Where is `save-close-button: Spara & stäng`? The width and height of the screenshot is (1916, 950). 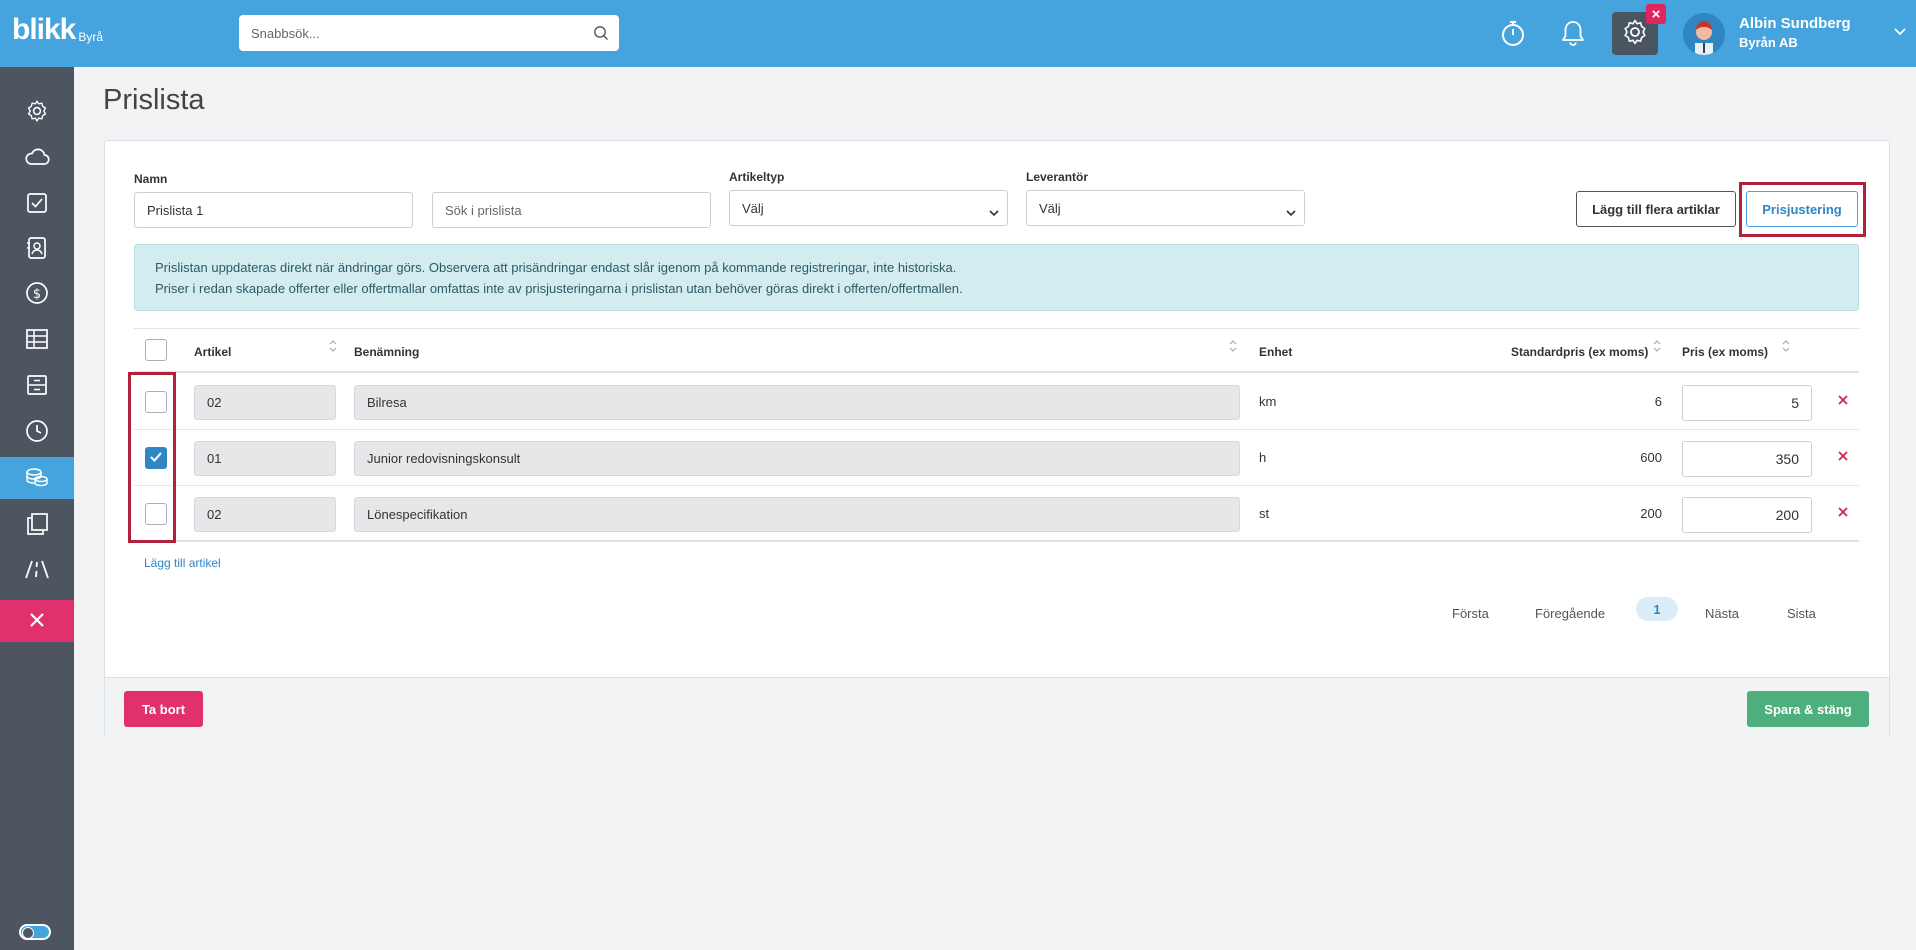 save-close-button: Spara & stäng is located at coordinates (1808, 709).